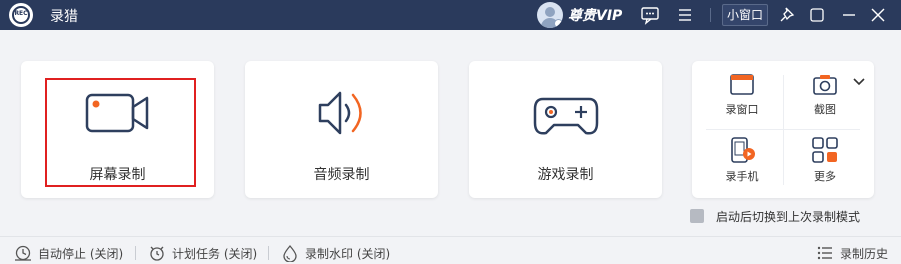 The width and height of the screenshot is (901, 264). What do you see at coordinates (745, 15) in the screenshot?
I see `mini-window-button: 小窗口` at bounding box center [745, 15].